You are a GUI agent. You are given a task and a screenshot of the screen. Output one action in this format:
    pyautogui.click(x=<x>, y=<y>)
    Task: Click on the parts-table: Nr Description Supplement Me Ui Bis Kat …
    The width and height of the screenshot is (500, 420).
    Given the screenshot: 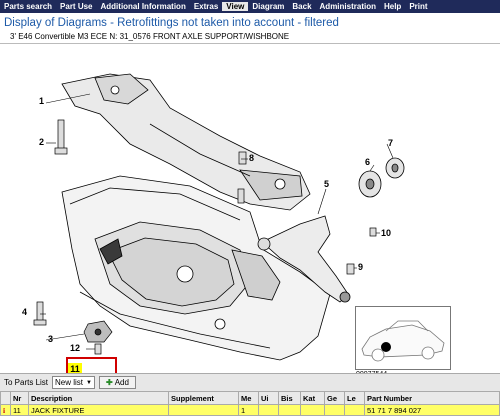 What is the action you would take?
    pyautogui.click(x=250, y=403)
    